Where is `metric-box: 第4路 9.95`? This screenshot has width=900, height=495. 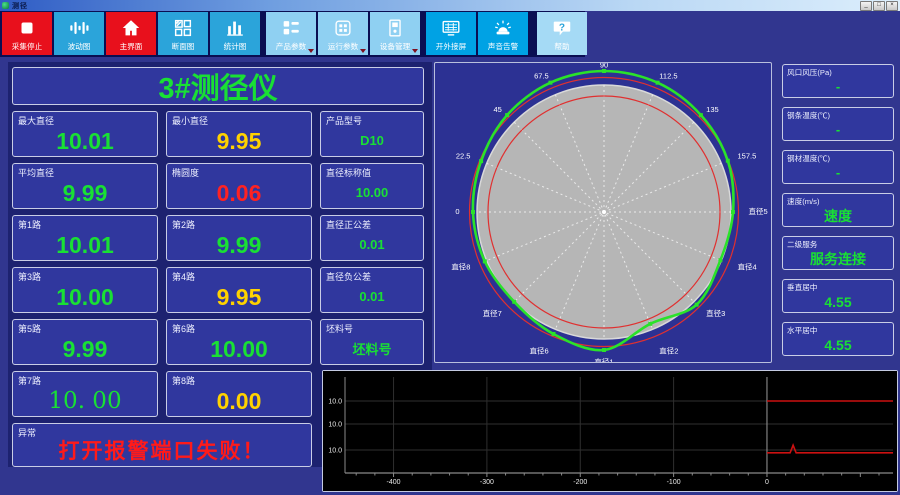
metric-box: 第4路 9.95 is located at coordinates (239, 290).